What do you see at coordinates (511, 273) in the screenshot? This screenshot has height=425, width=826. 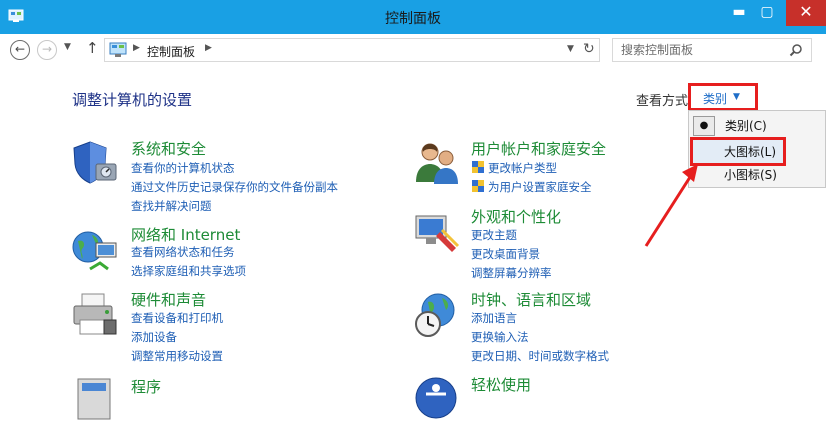 I see `link-screen-resolution: 调整屏幕分辨率` at bounding box center [511, 273].